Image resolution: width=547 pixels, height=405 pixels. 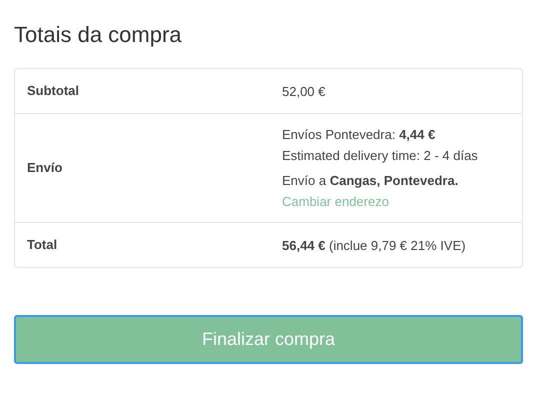 What do you see at coordinates (380, 156) in the screenshot?
I see `row-value: Estimated delivery time: 2 - 4 días` at bounding box center [380, 156].